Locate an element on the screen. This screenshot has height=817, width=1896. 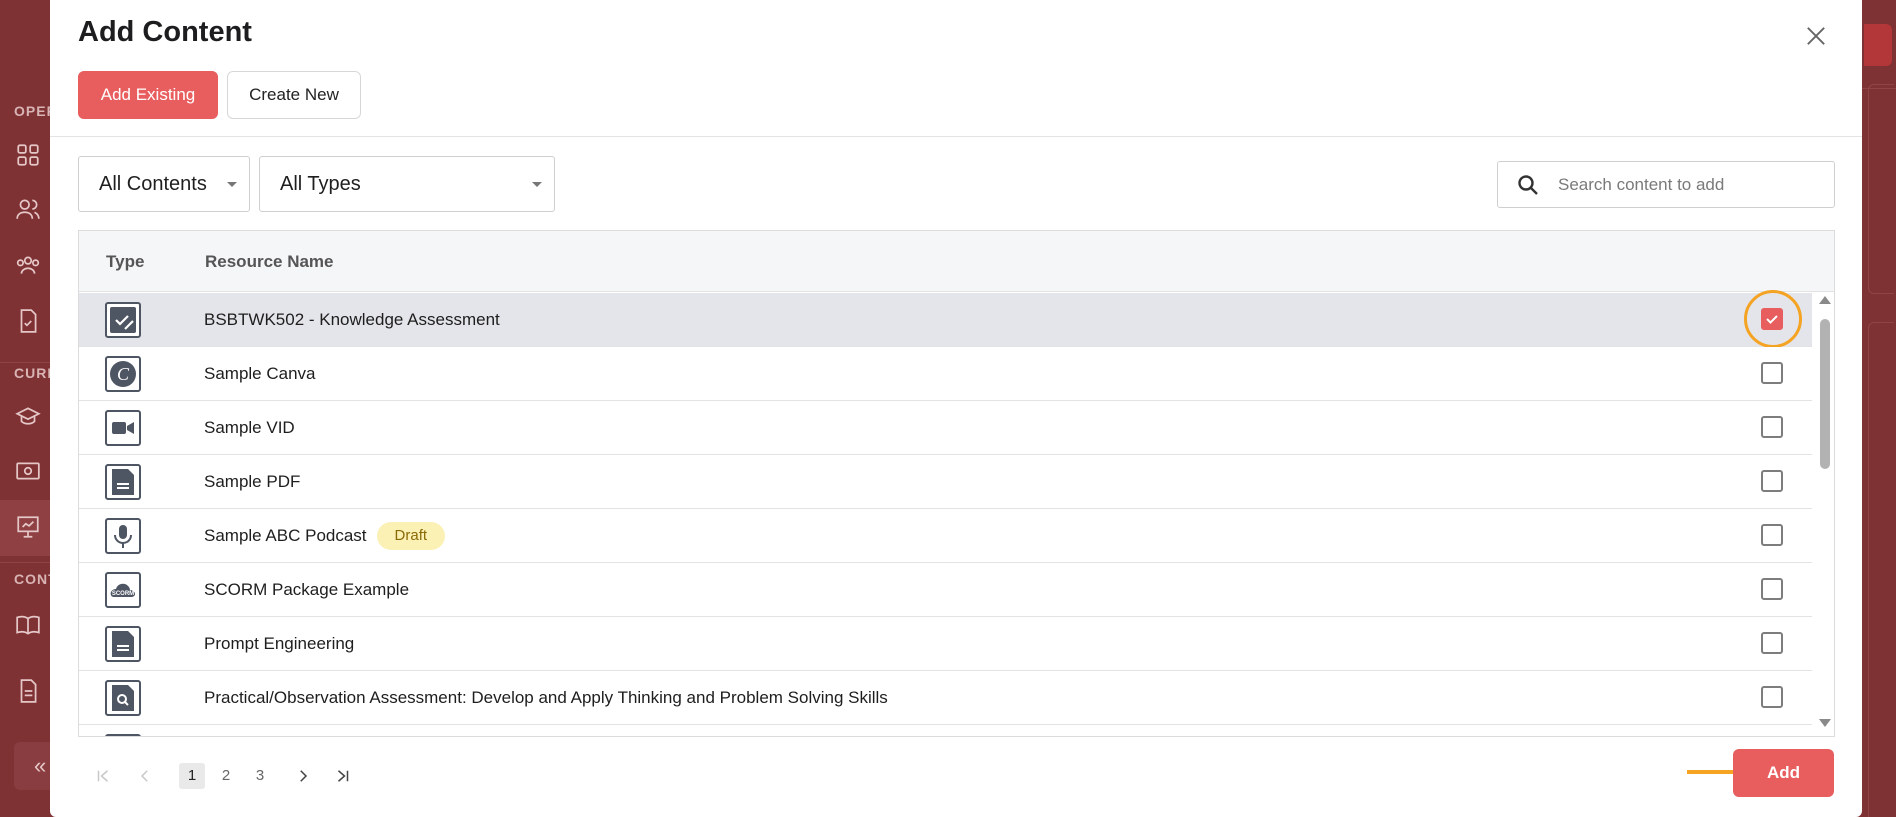
resource-name: Sample ABC Podcast is located at coordinates (285, 535).